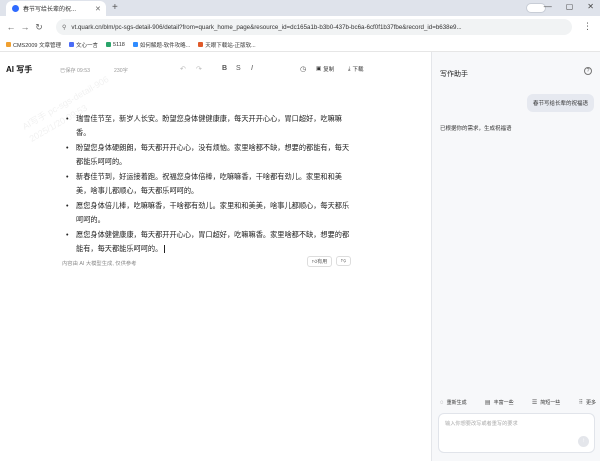 This screenshot has width=600, height=461. What do you see at coordinates (325, 69) in the screenshot?
I see `copy-button: ▣ 复制` at bounding box center [325, 69].